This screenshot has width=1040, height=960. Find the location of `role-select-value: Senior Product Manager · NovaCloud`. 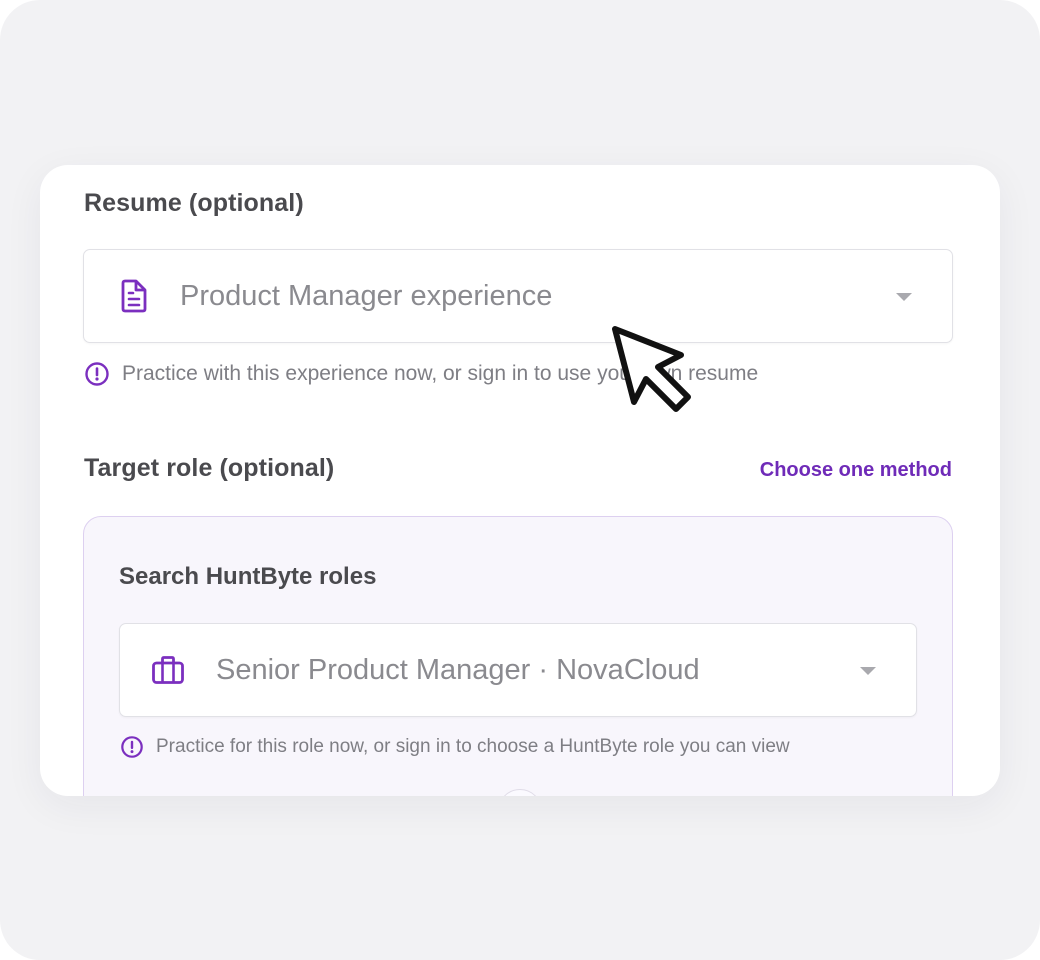

role-select-value: Senior Product Manager · NovaCloud is located at coordinates (458, 669).